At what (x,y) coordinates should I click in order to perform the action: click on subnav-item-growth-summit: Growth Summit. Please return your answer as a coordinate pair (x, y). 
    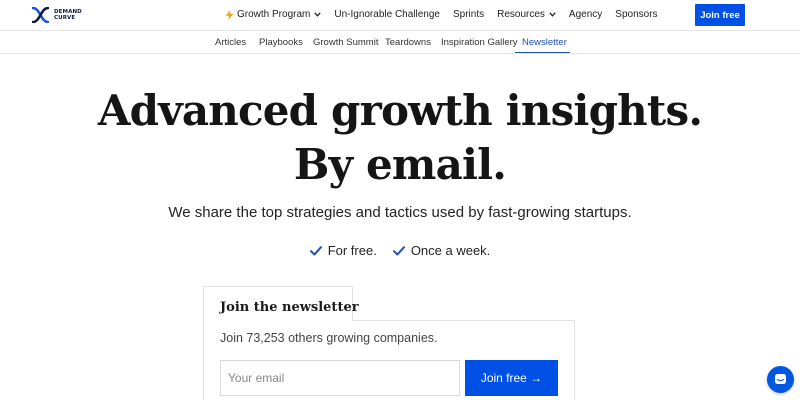
    Looking at the image, I should click on (345, 42).